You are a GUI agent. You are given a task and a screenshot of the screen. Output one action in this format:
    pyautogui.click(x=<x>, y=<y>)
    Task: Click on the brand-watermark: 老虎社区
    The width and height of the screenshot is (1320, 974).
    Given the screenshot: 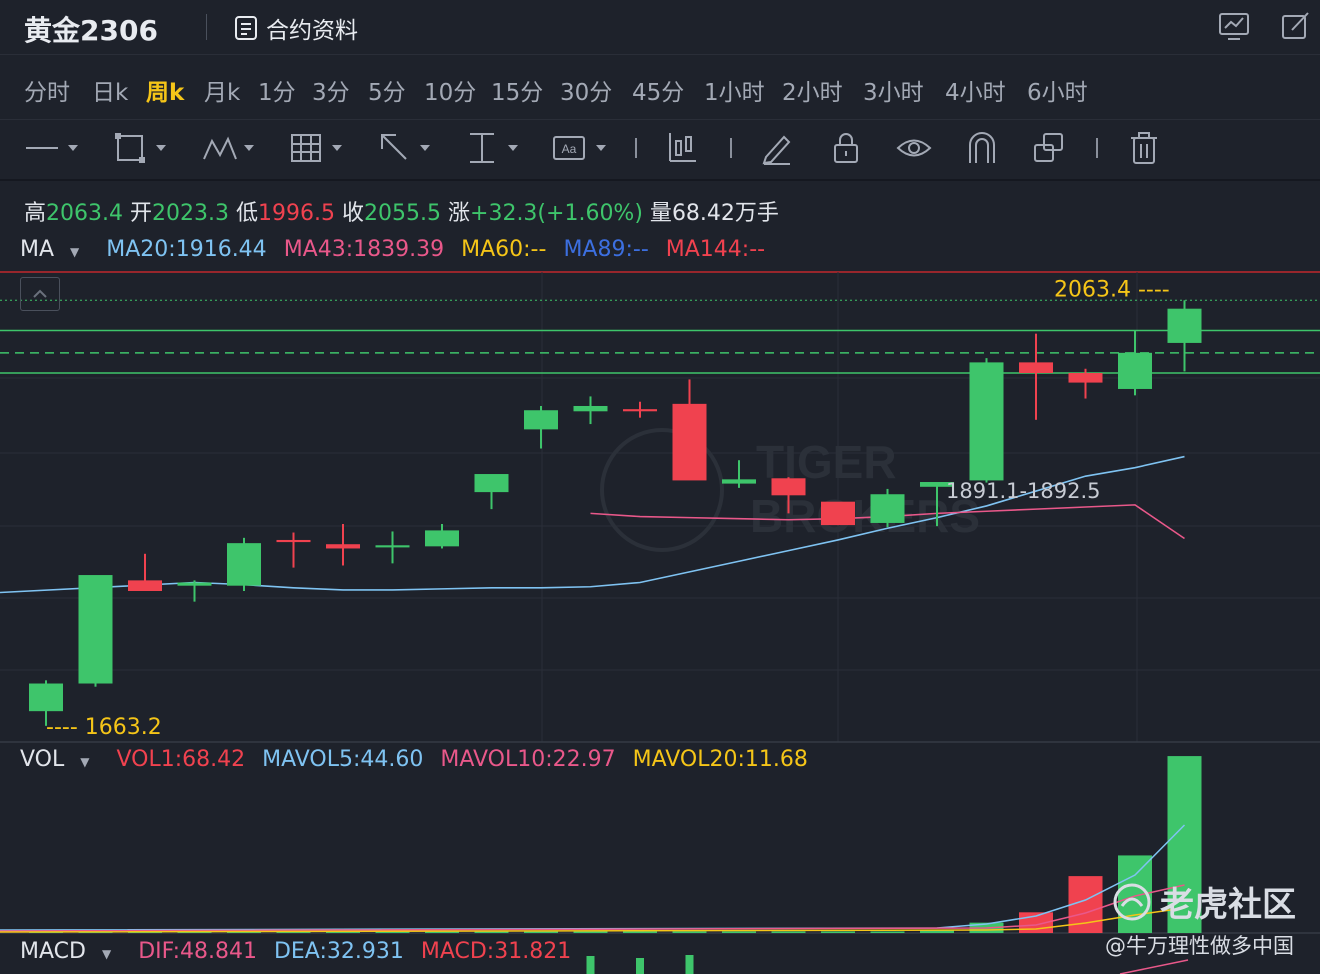 What is the action you would take?
    pyautogui.click(x=1204, y=901)
    